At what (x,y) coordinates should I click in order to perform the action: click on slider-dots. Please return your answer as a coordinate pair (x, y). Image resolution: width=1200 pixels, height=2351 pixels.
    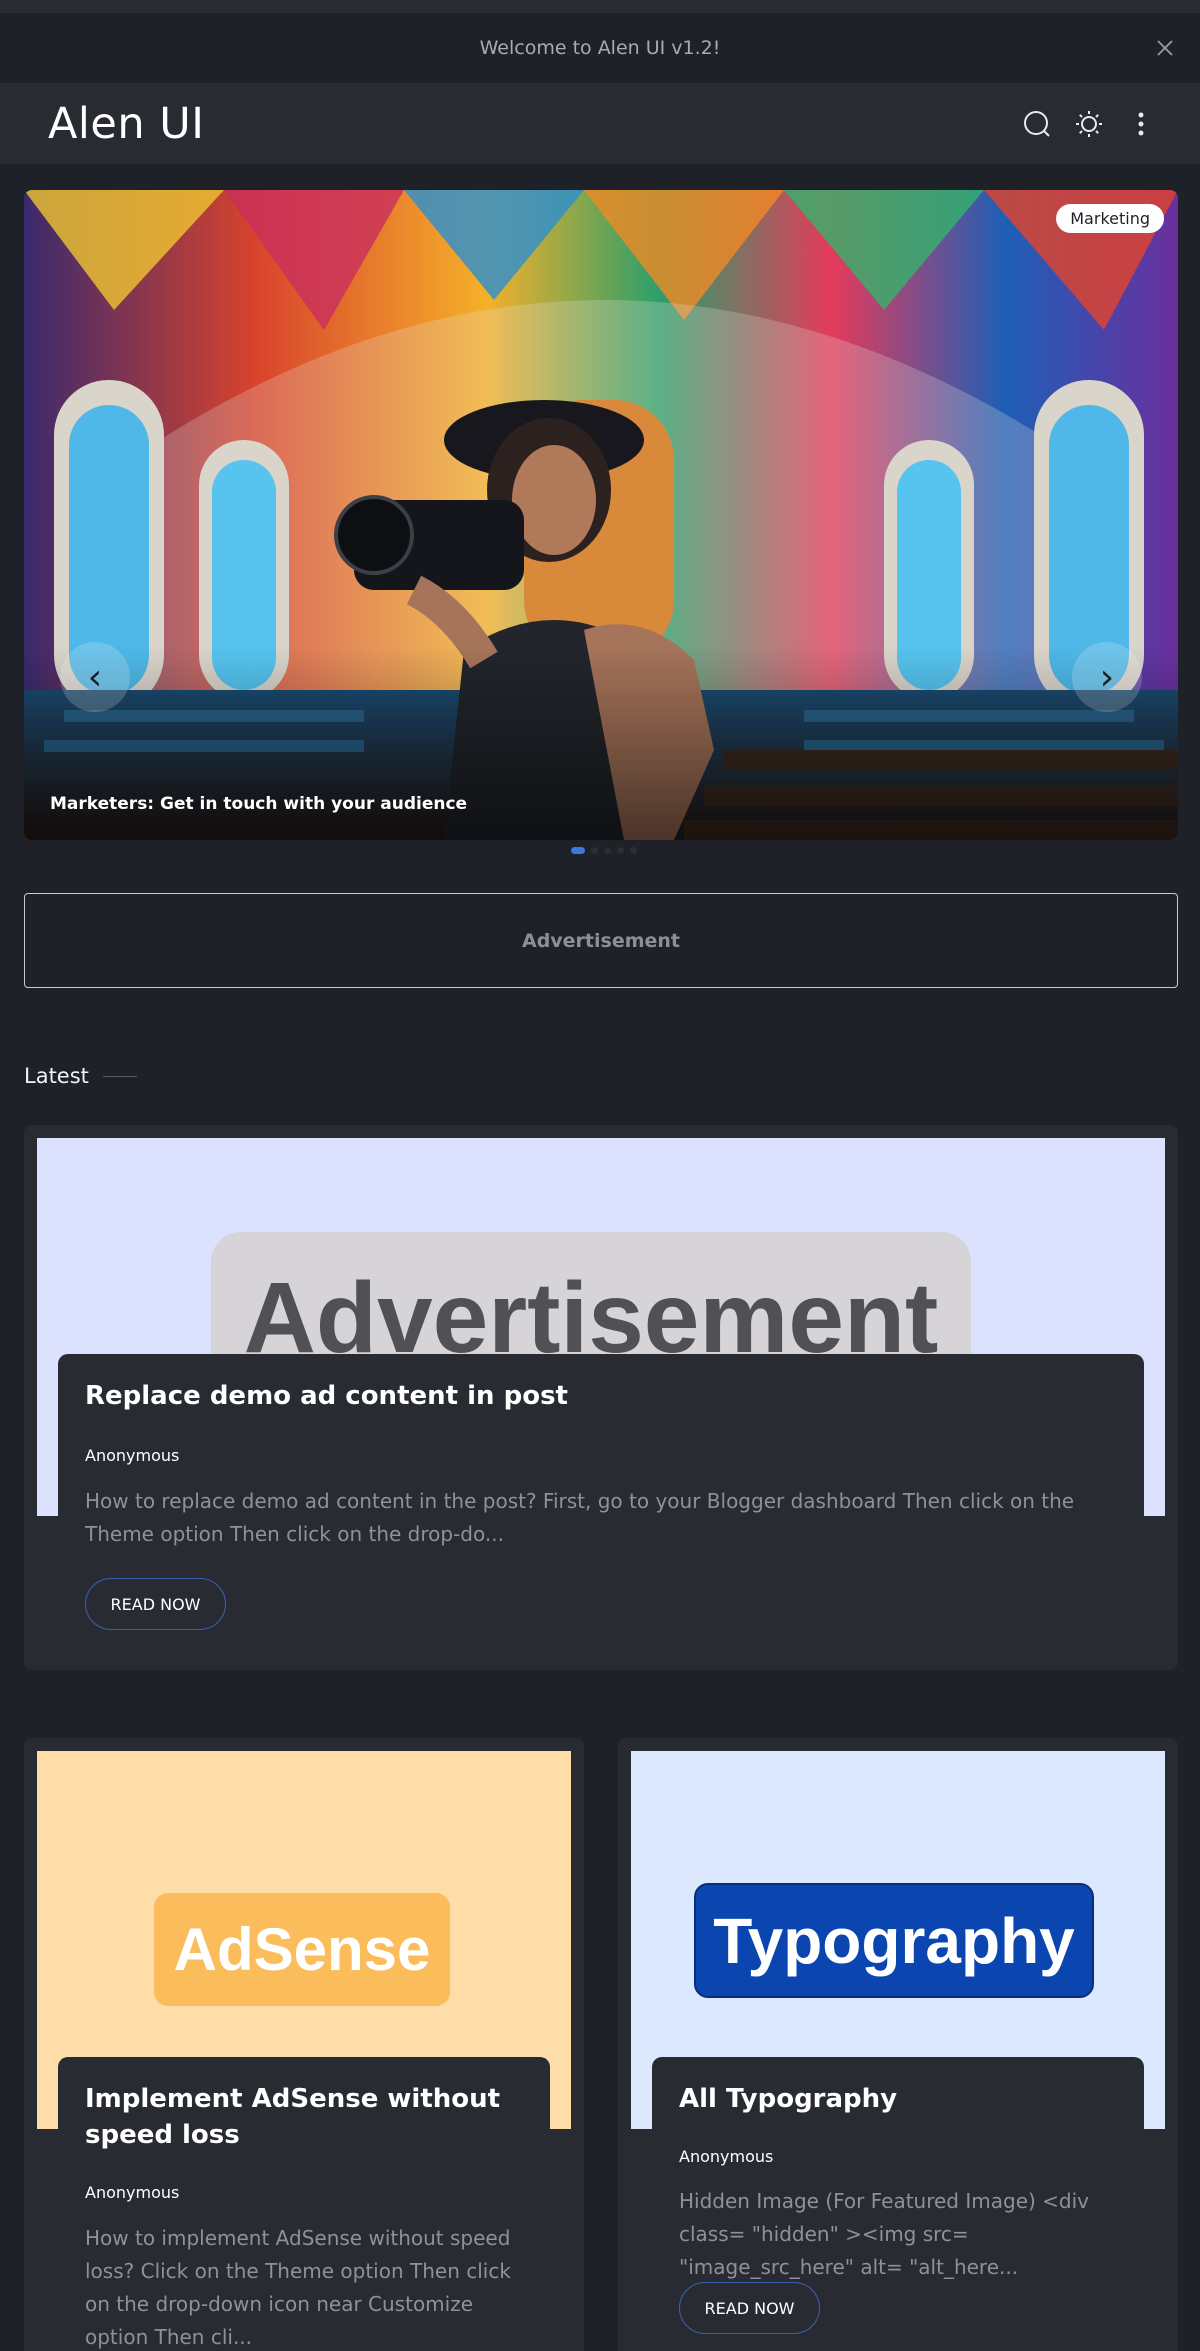
    Looking at the image, I should click on (604, 850).